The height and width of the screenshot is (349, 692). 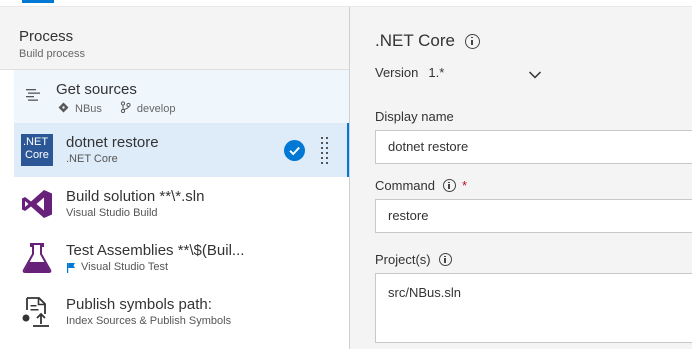 I want to click on active-tab-indicator, so click(x=38, y=1).